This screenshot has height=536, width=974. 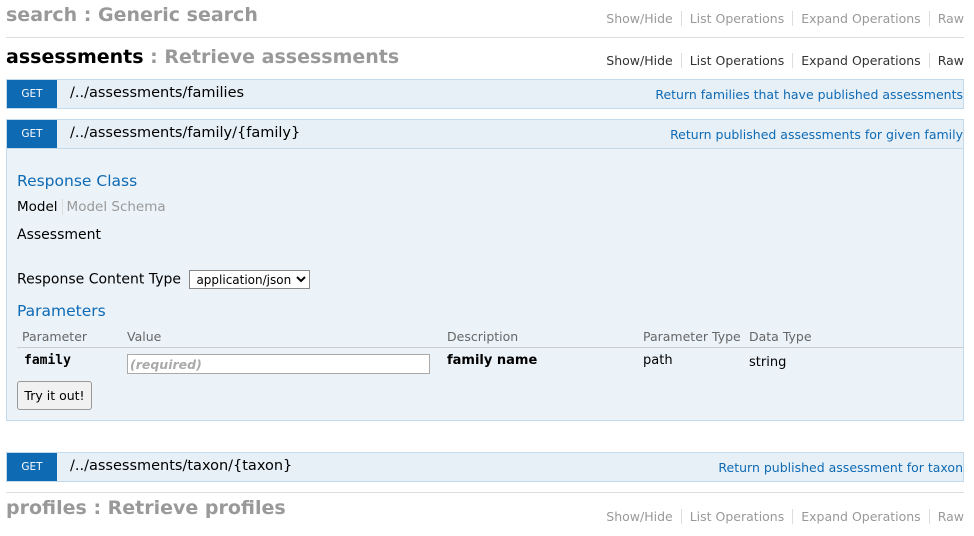 I want to click on param-type: path, so click(x=658, y=360).